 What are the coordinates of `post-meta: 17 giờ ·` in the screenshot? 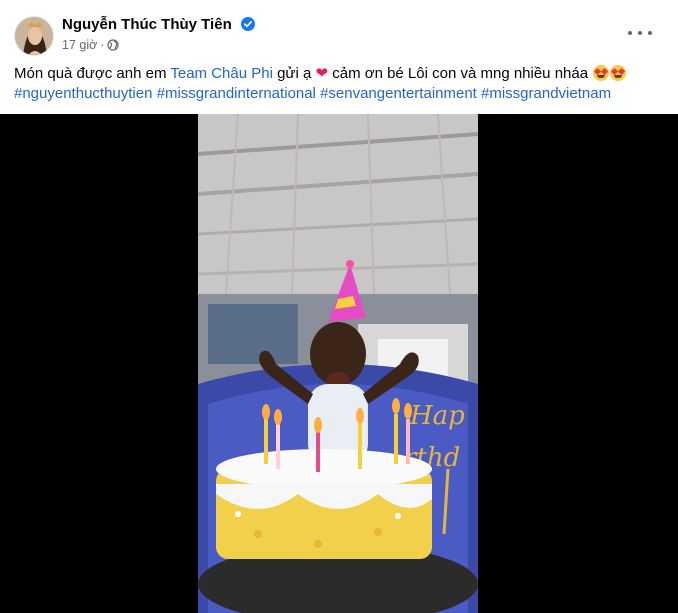 It's located at (91, 45).